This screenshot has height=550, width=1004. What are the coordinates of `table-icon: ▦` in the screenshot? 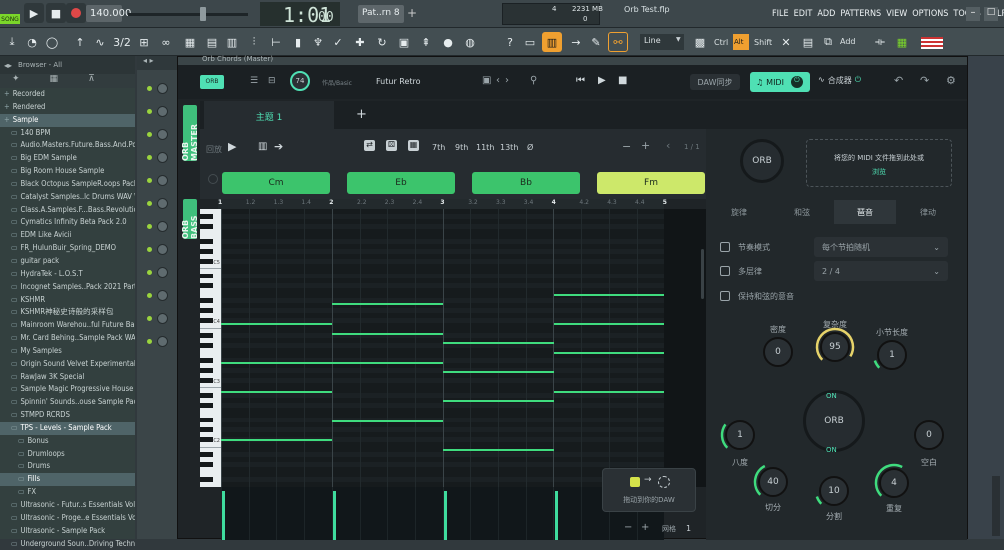 It's located at (413, 145).